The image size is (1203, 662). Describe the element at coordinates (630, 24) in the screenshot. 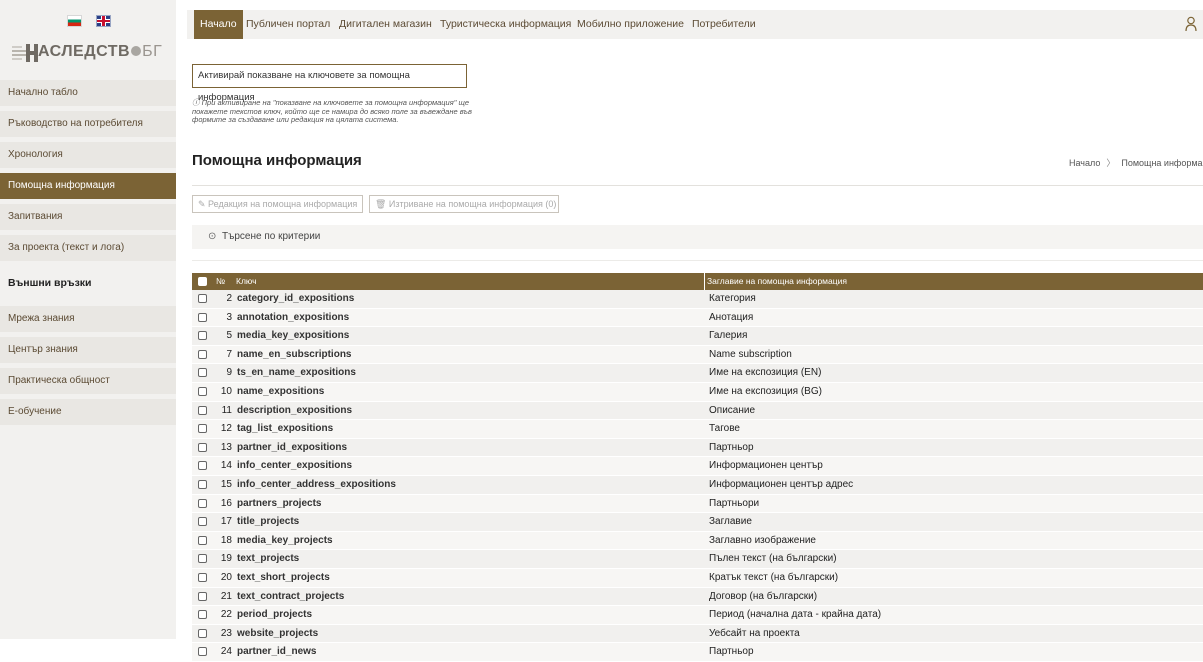

I see `tab-mobile-app: Мобилно приложение` at that location.